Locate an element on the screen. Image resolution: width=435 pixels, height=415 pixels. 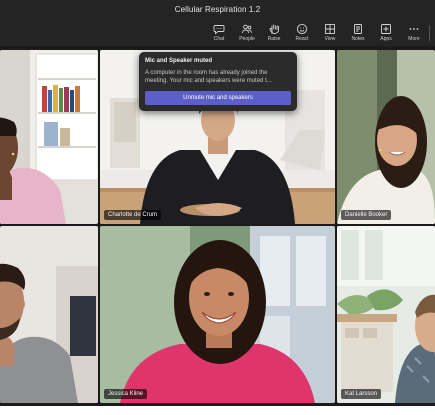
meeting-title: Cellular Respiration 1.2 is located at coordinates (217, 9).